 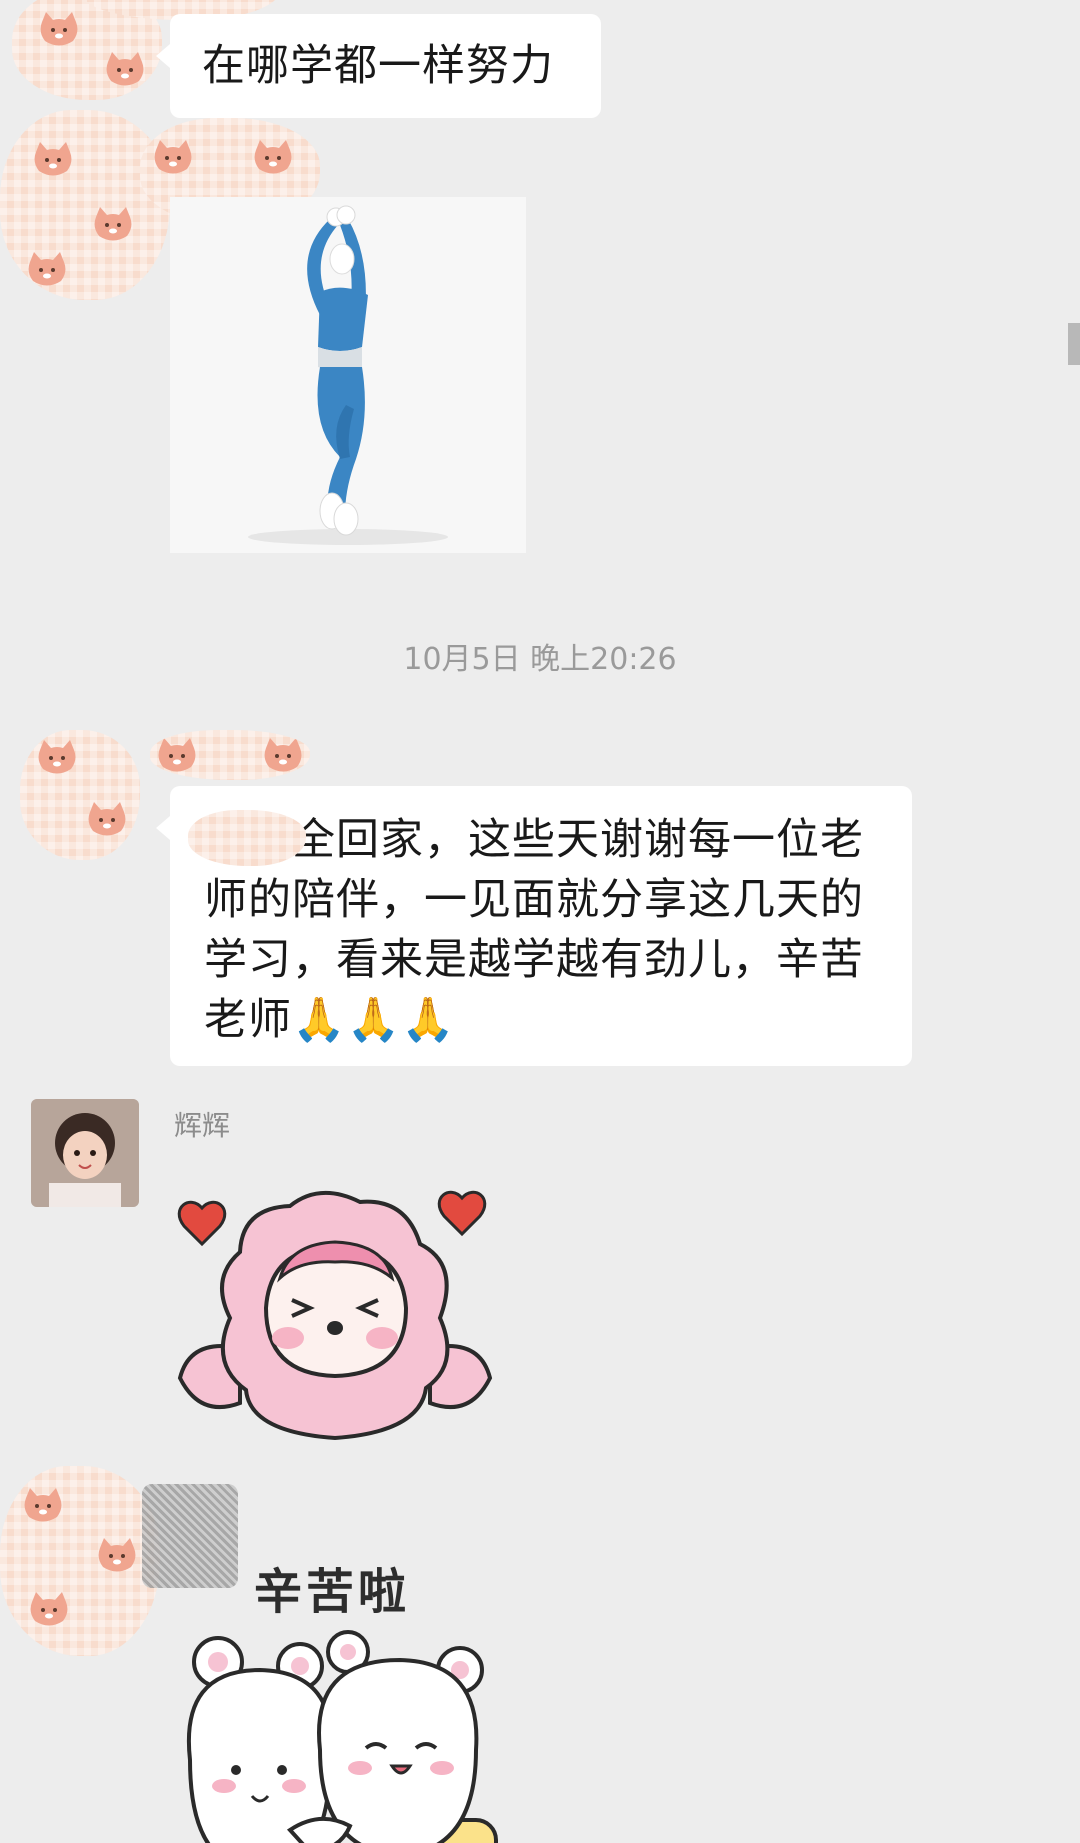 What do you see at coordinates (348, 375) in the screenshot?
I see `dancing-figure-image` at bounding box center [348, 375].